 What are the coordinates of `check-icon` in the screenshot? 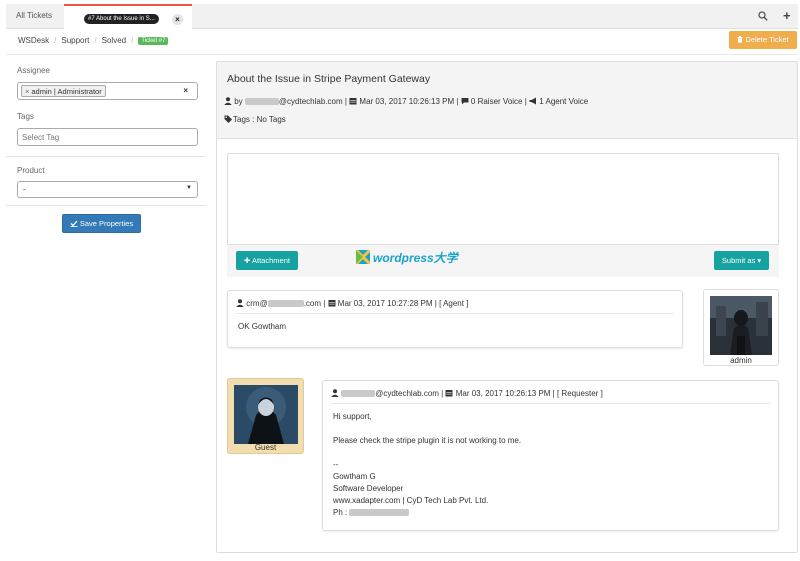 It's located at (74, 223).